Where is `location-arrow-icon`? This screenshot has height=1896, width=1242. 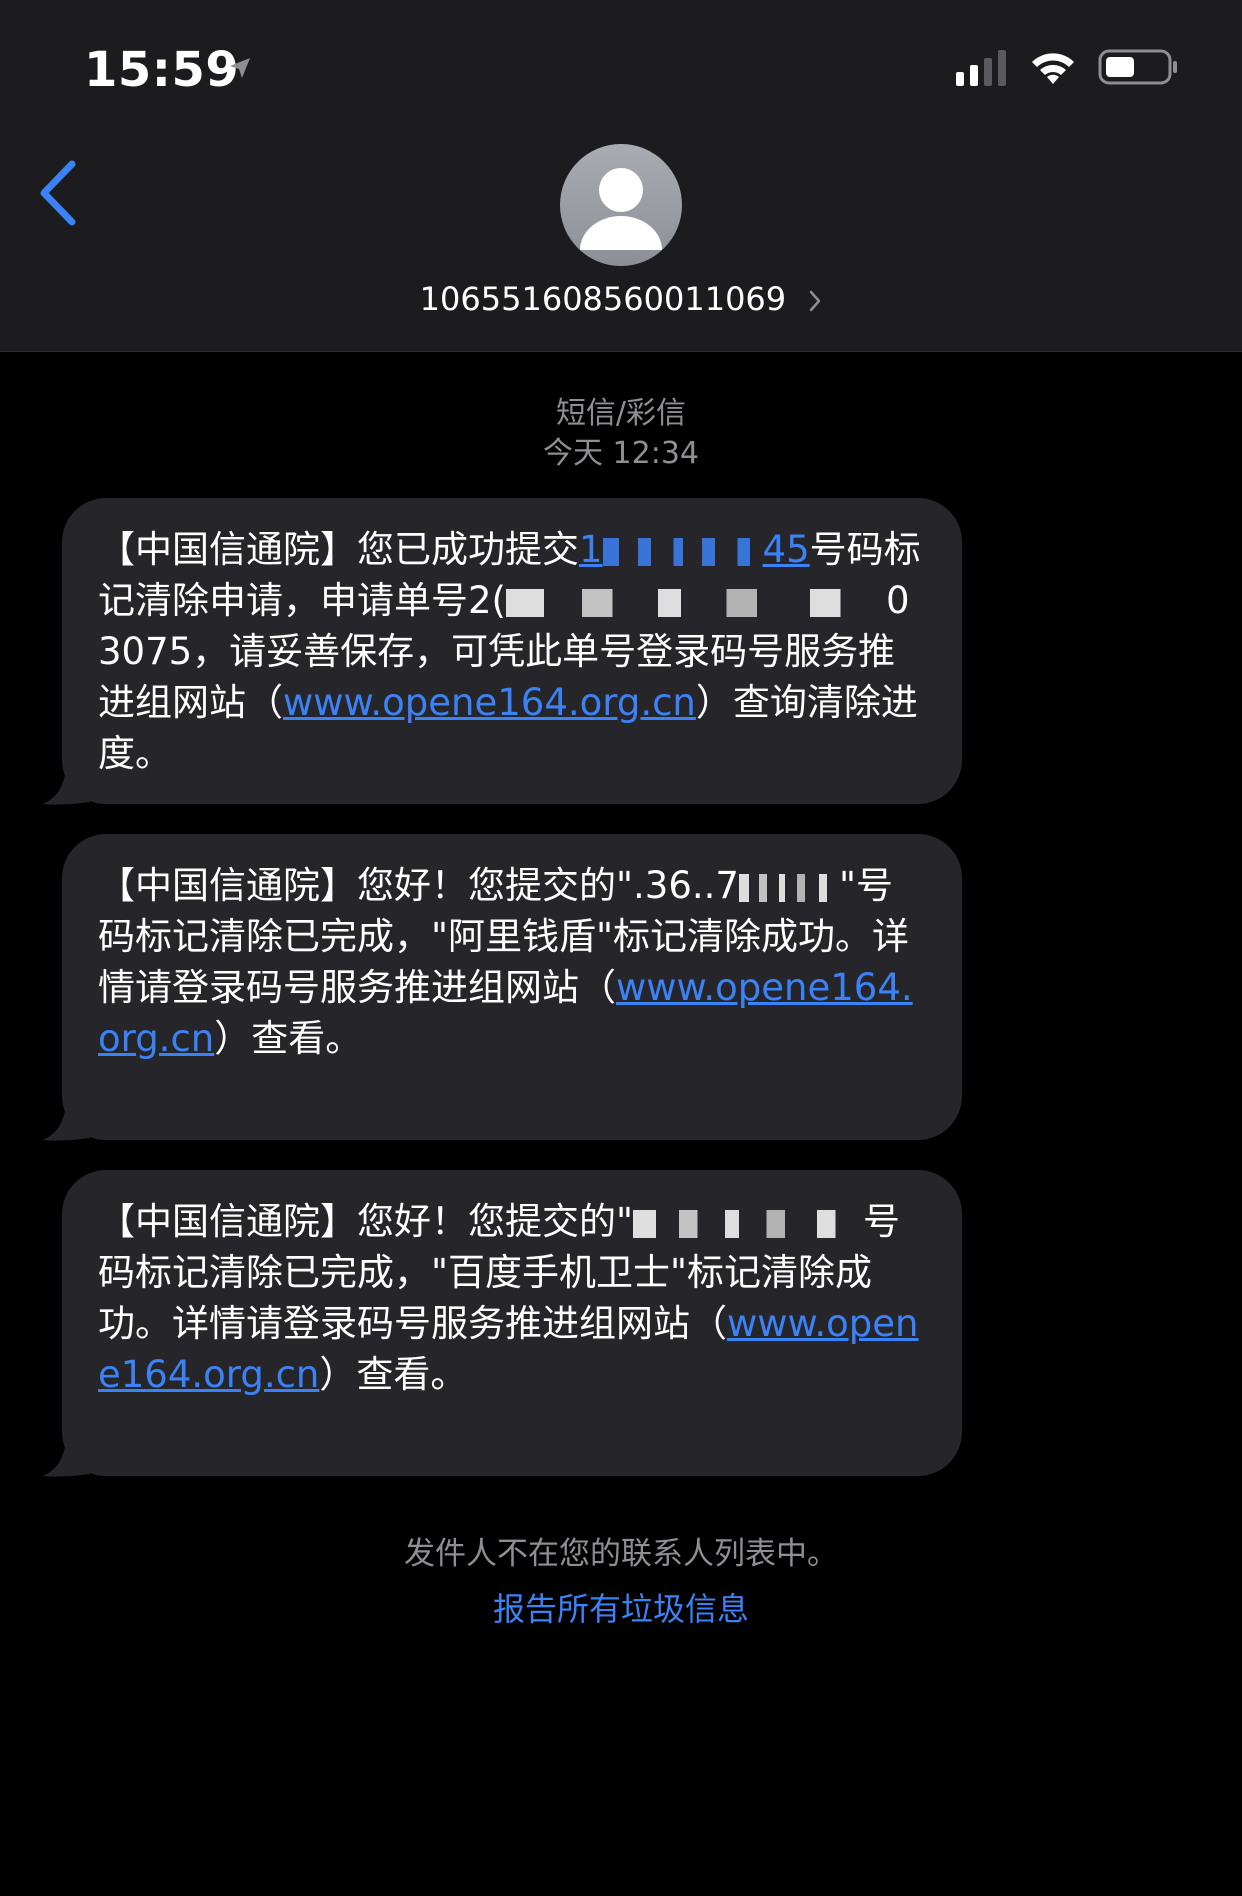 location-arrow-icon is located at coordinates (240, 68).